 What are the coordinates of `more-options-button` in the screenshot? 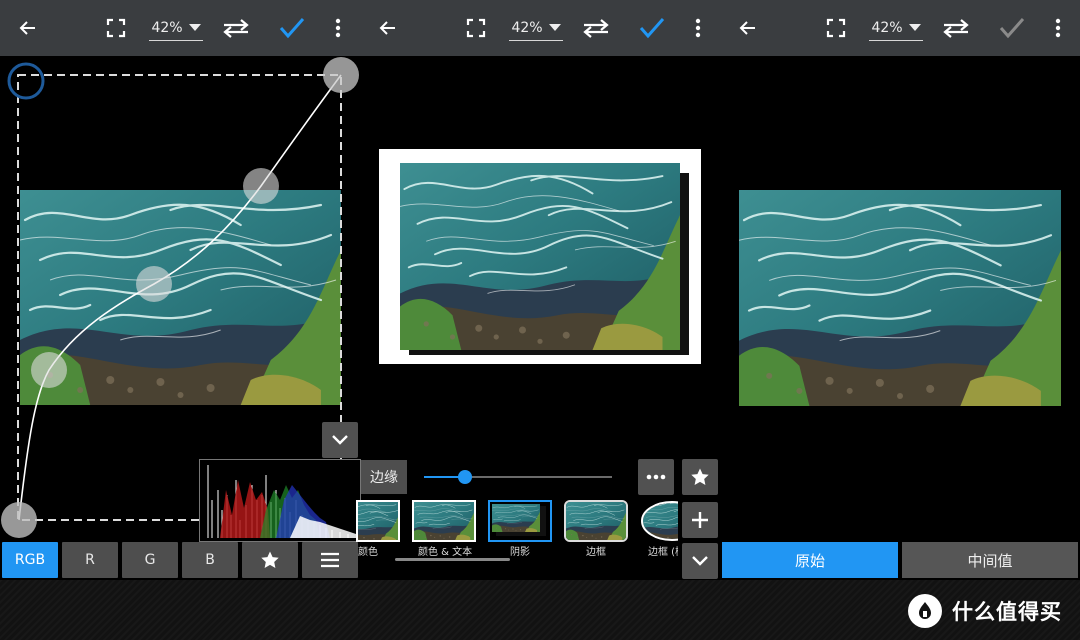 It's located at (656, 477).